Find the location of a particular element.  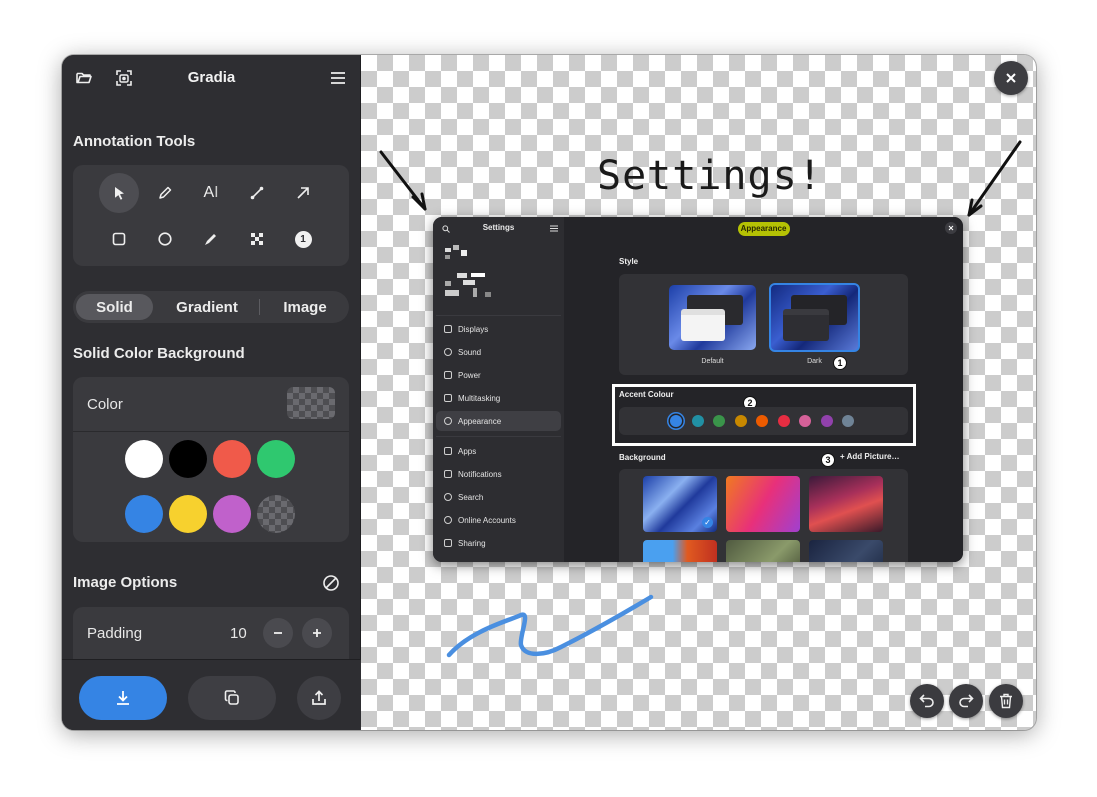

swatch-yellow is located at coordinates (188, 514).